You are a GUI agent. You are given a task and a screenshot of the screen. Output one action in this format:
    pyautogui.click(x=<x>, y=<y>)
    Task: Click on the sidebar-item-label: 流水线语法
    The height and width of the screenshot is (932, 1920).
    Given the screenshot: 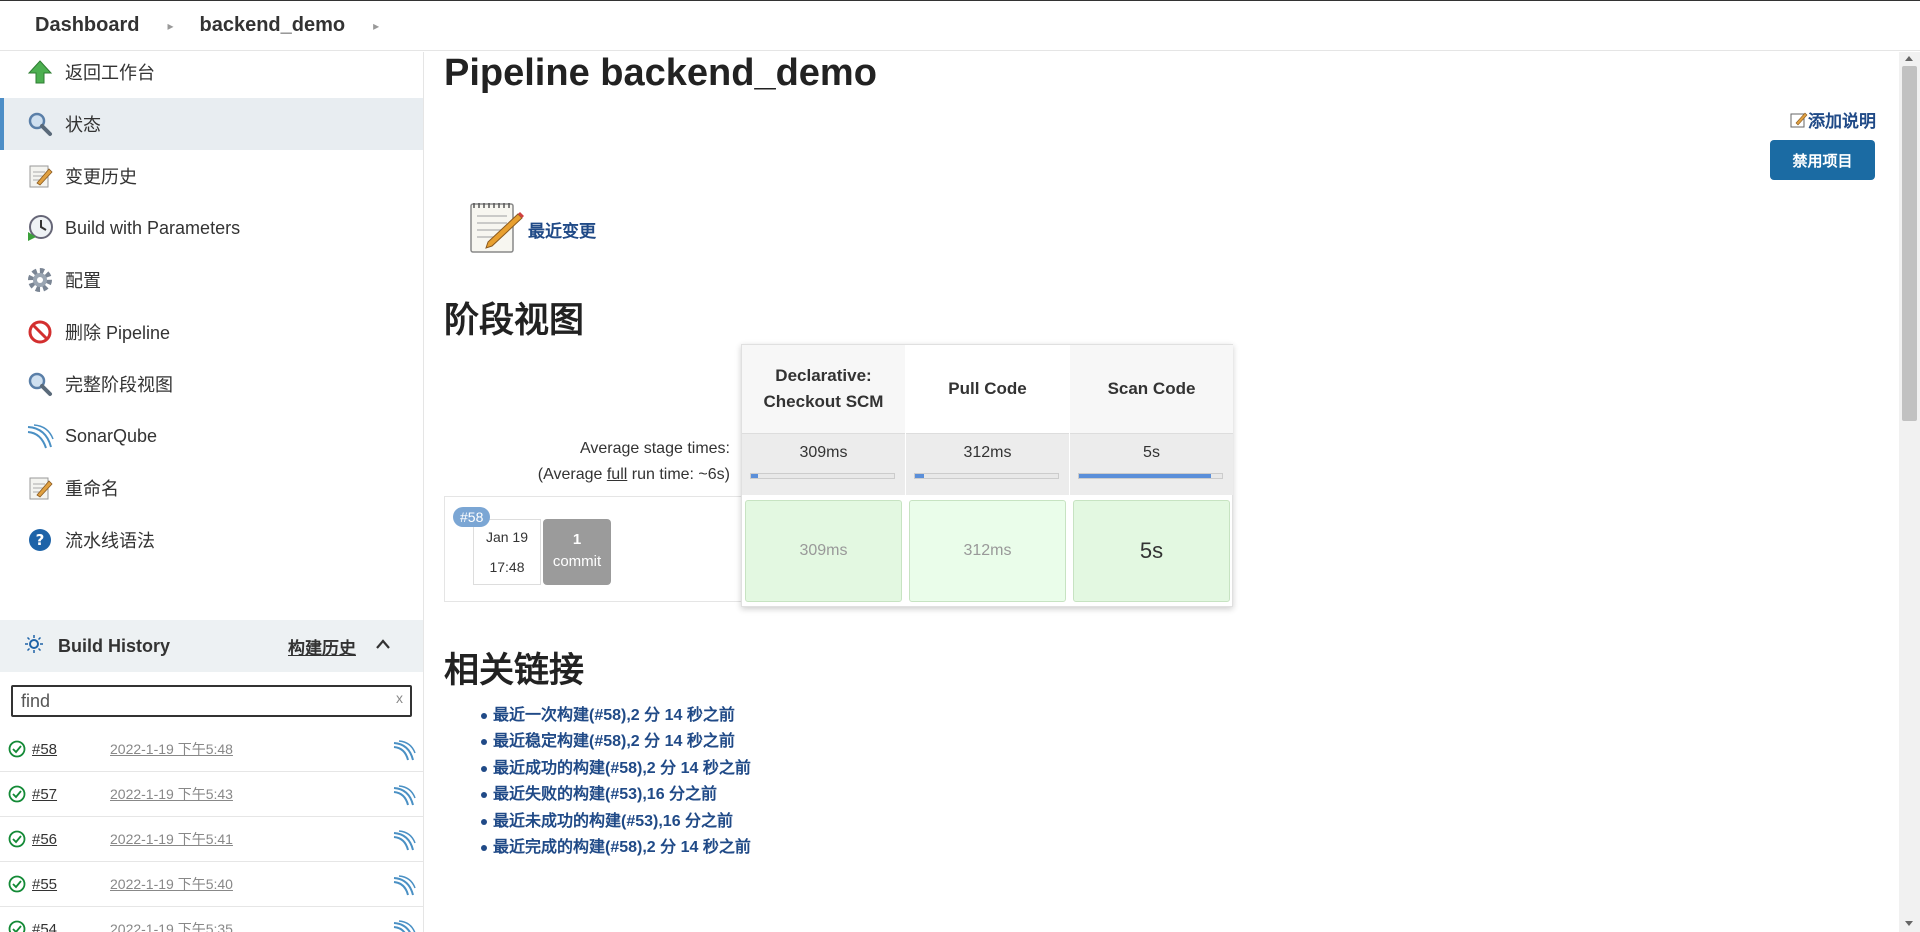 What is the action you would take?
    pyautogui.click(x=110, y=541)
    